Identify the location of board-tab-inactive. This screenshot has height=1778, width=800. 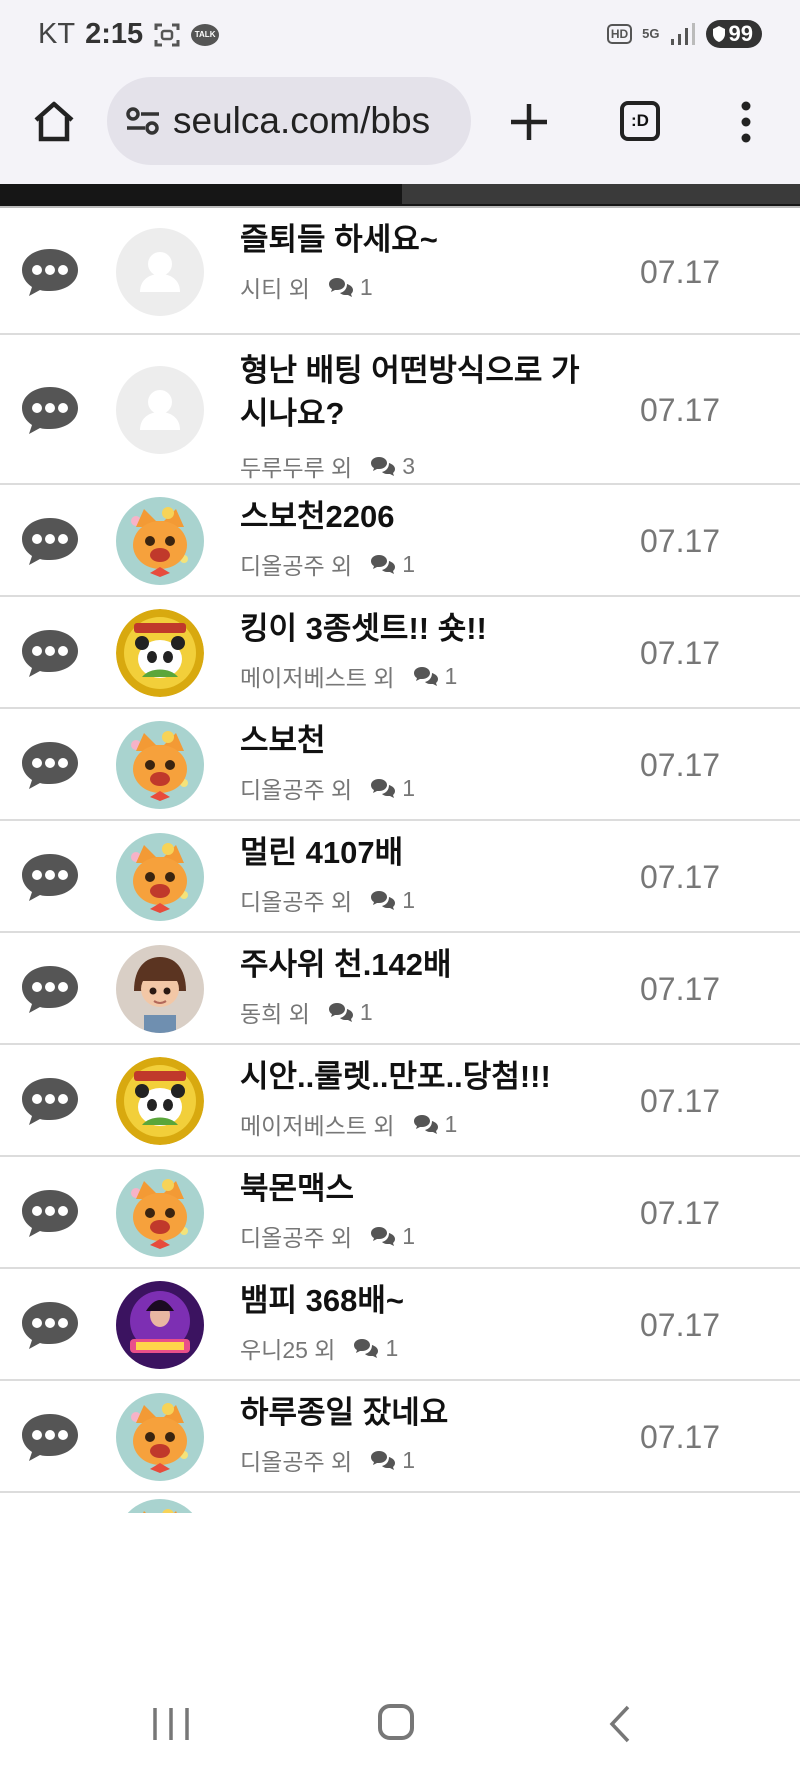
(601, 194).